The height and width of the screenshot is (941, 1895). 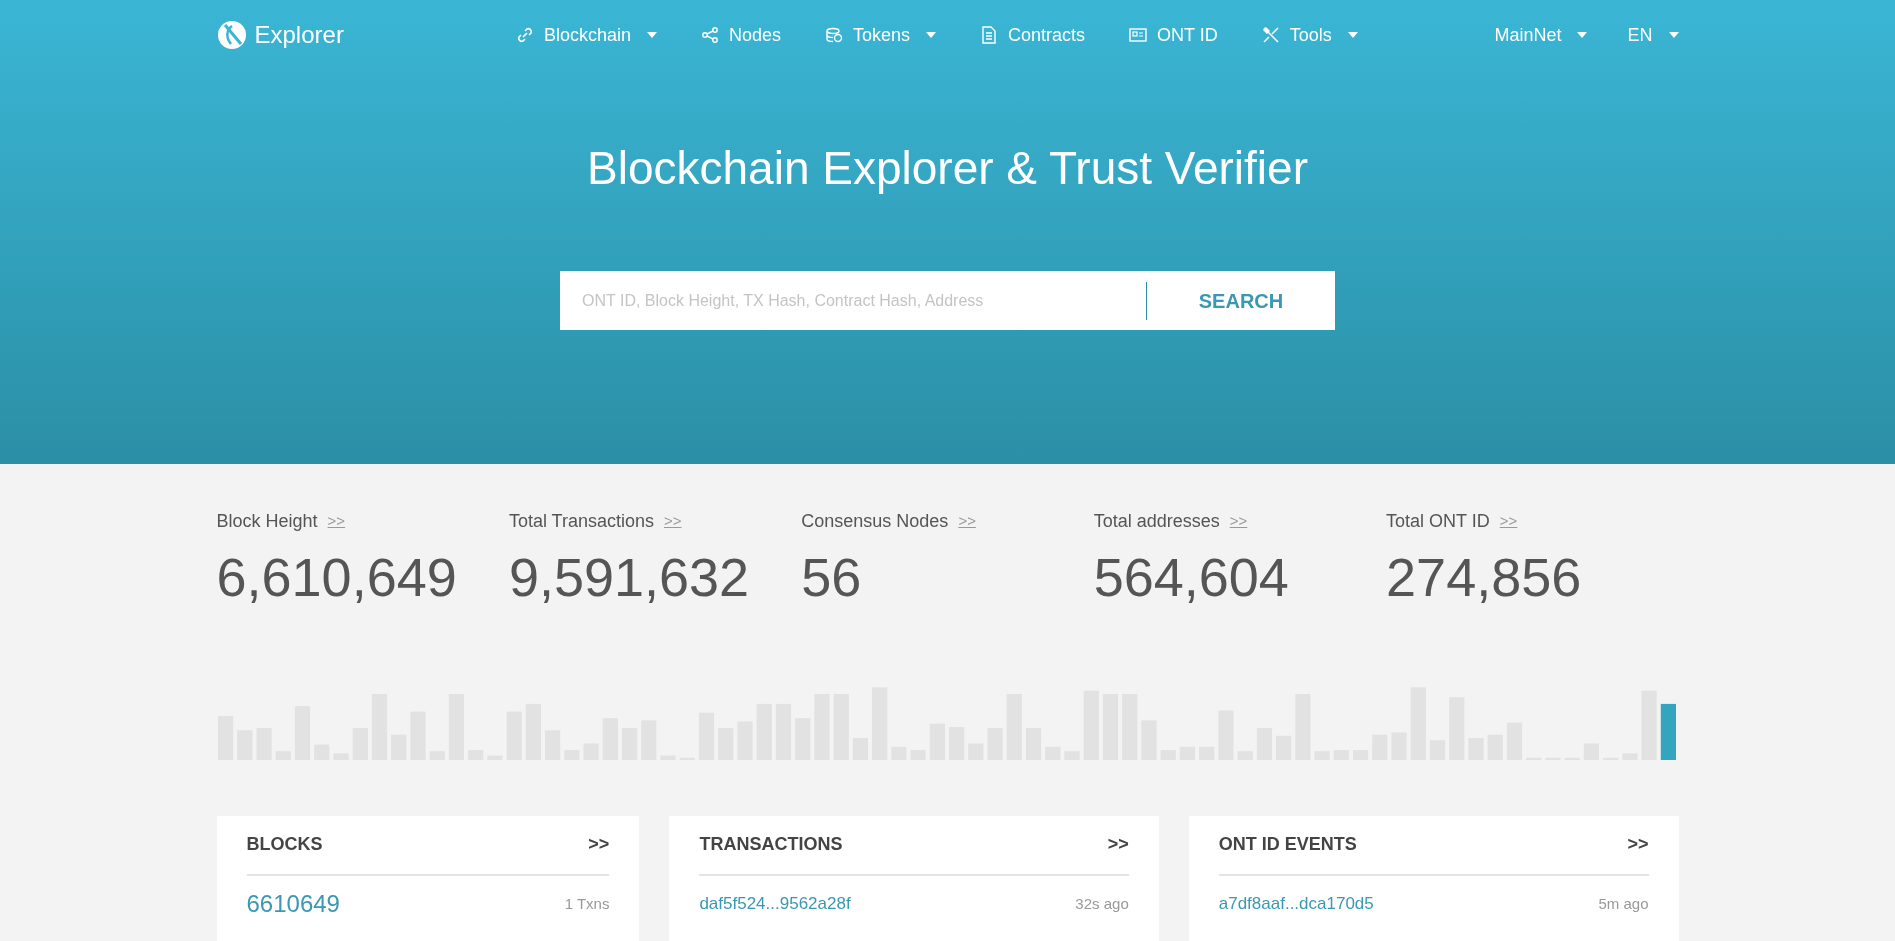 What do you see at coordinates (880, 35) in the screenshot?
I see `nav-link: Tokens` at bounding box center [880, 35].